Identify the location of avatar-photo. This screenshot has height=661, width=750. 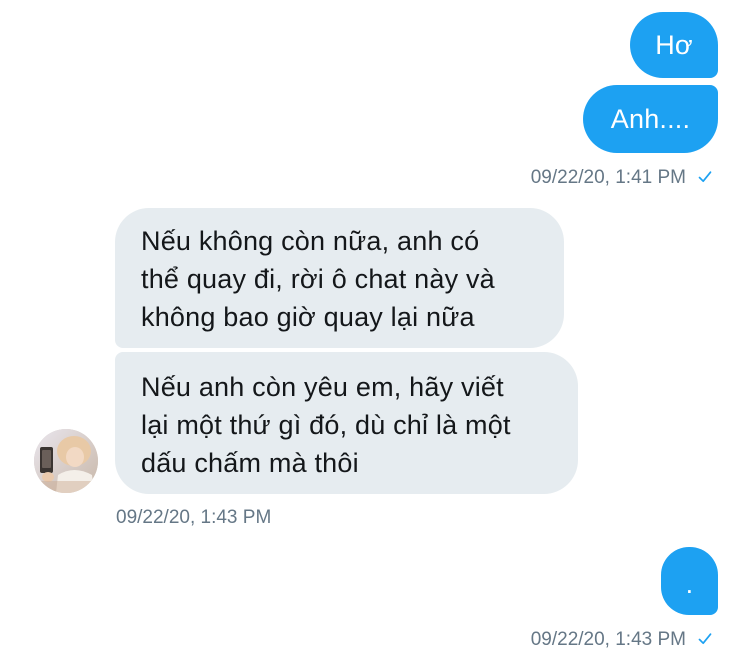
(66, 461).